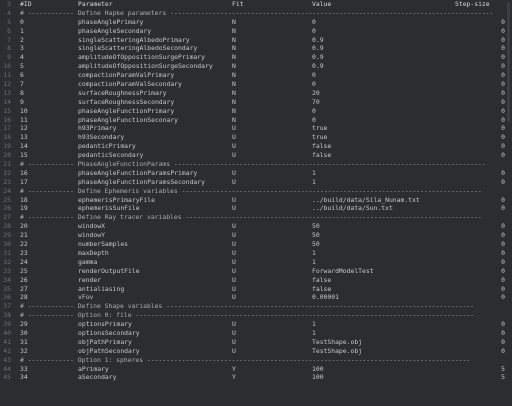  What do you see at coordinates (22, 21) in the screenshot?
I see `parameter-id: 0` at bounding box center [22, 21].